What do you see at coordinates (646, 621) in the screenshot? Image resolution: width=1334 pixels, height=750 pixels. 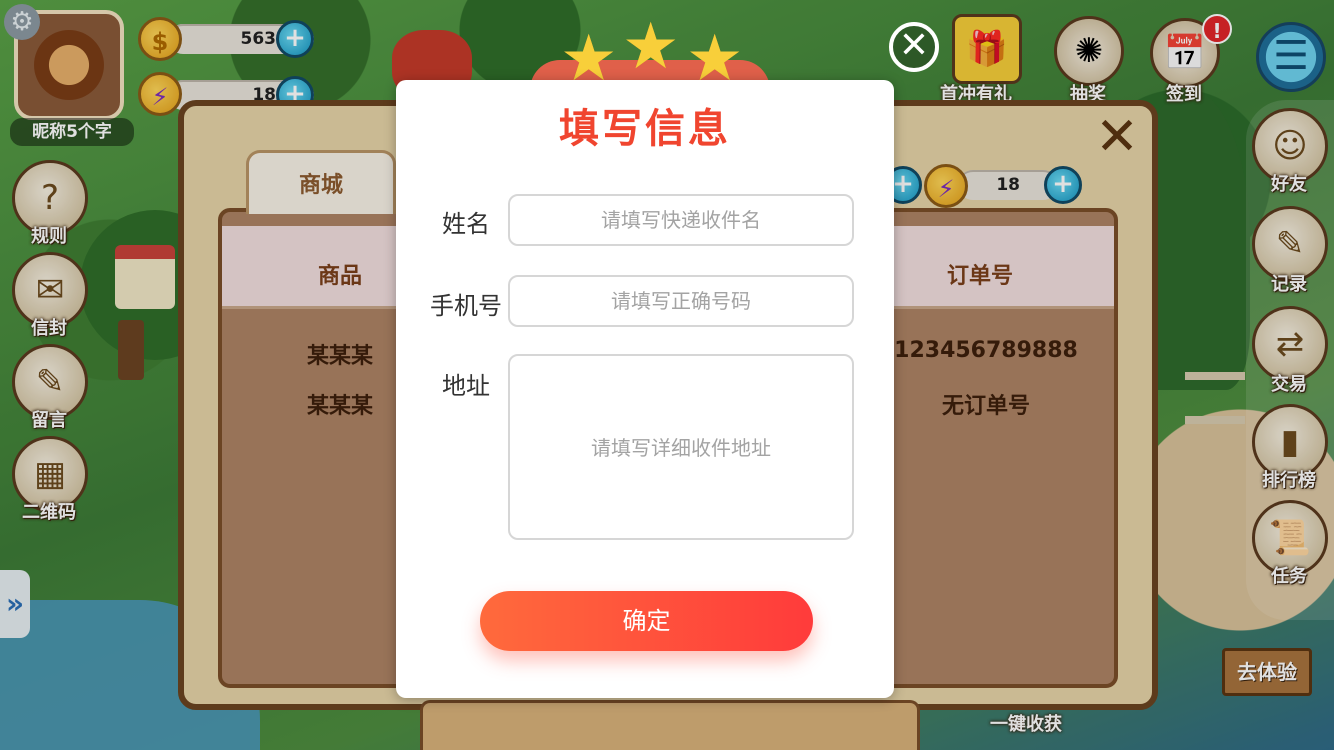 I see `confirm-button: 确定` at bounding box center [646, 621].